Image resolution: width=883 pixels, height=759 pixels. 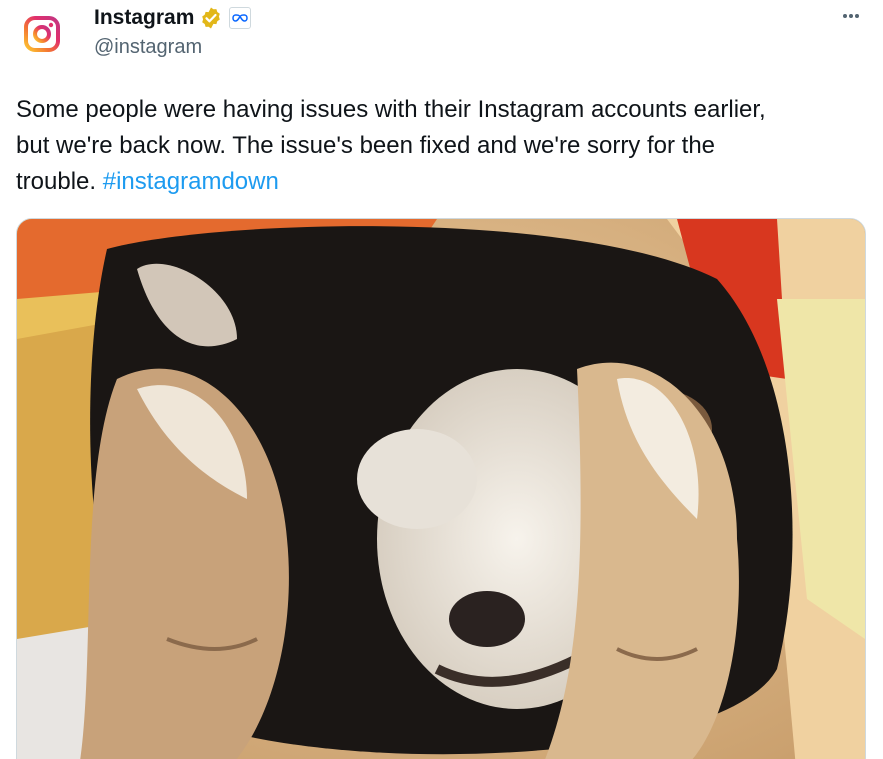 I want to click on gold-verified-badge-icon, so click(x=211, y=18).